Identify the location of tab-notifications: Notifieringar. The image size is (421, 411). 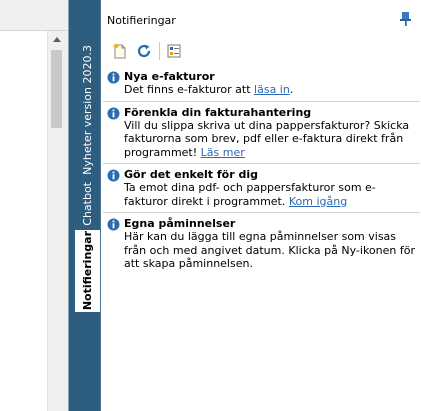
(87, 271).